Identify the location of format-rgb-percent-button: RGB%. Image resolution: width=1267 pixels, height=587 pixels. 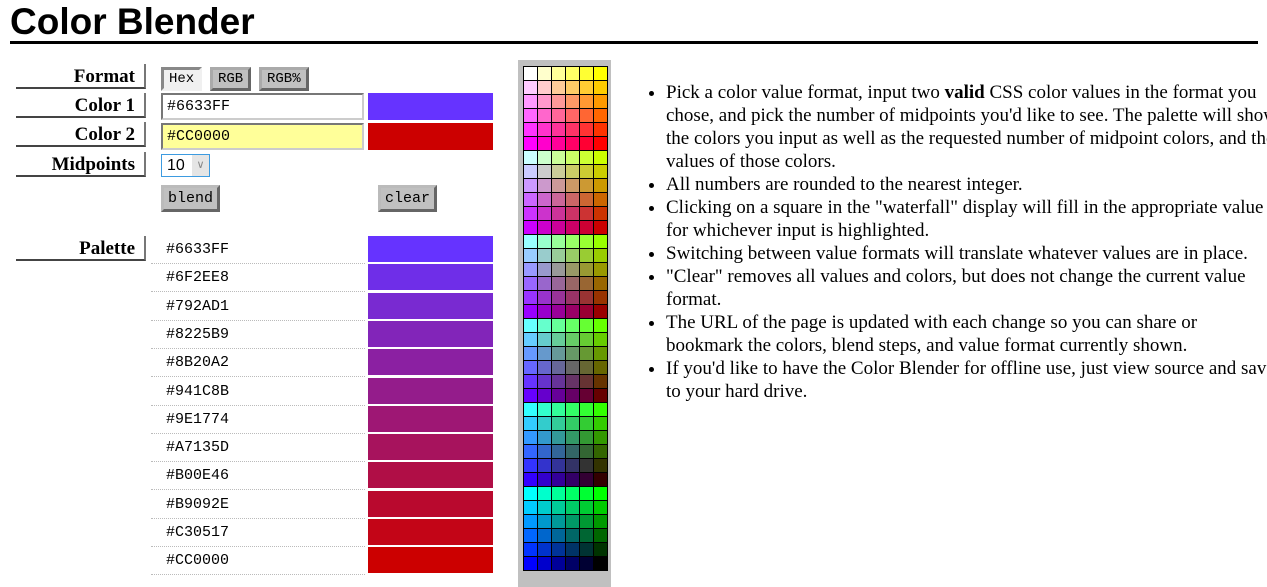
(284, 79).